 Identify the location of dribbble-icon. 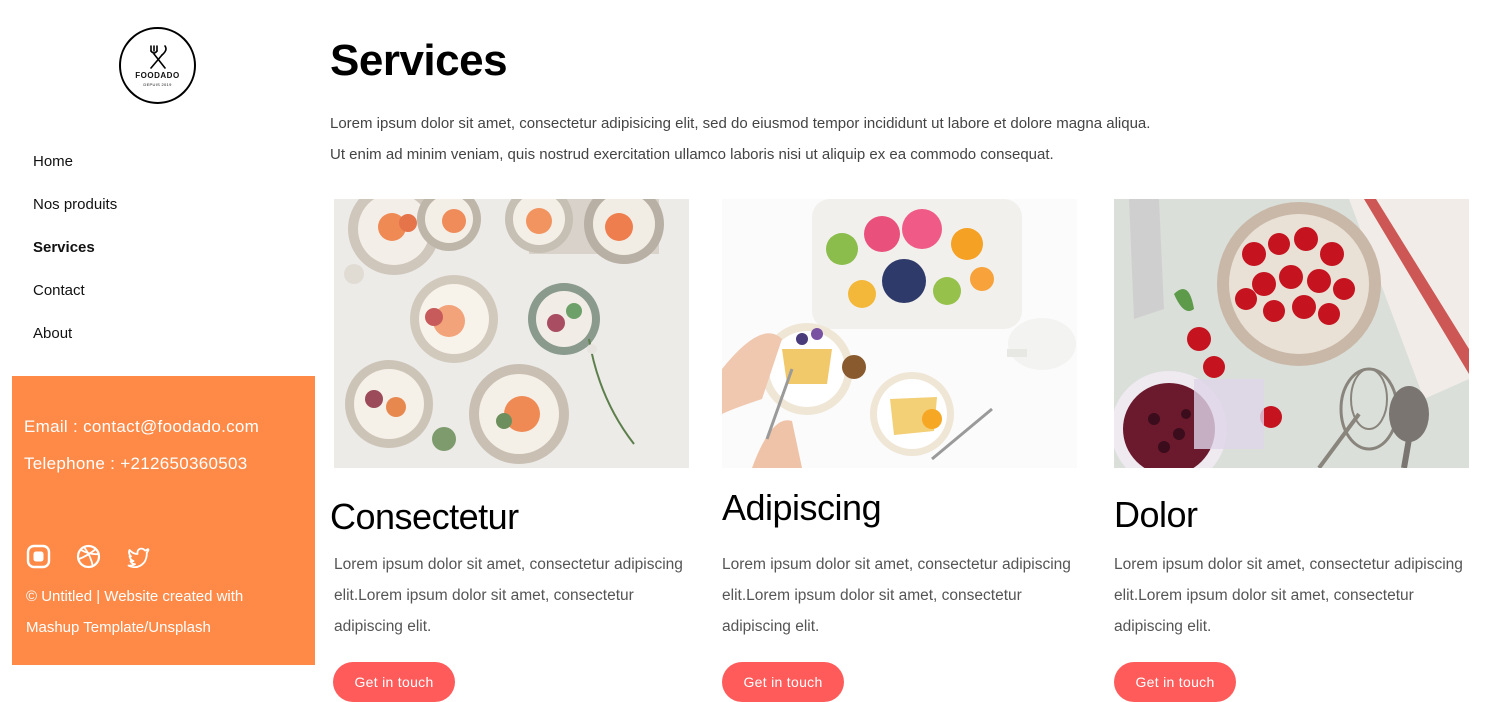
(88, 556).